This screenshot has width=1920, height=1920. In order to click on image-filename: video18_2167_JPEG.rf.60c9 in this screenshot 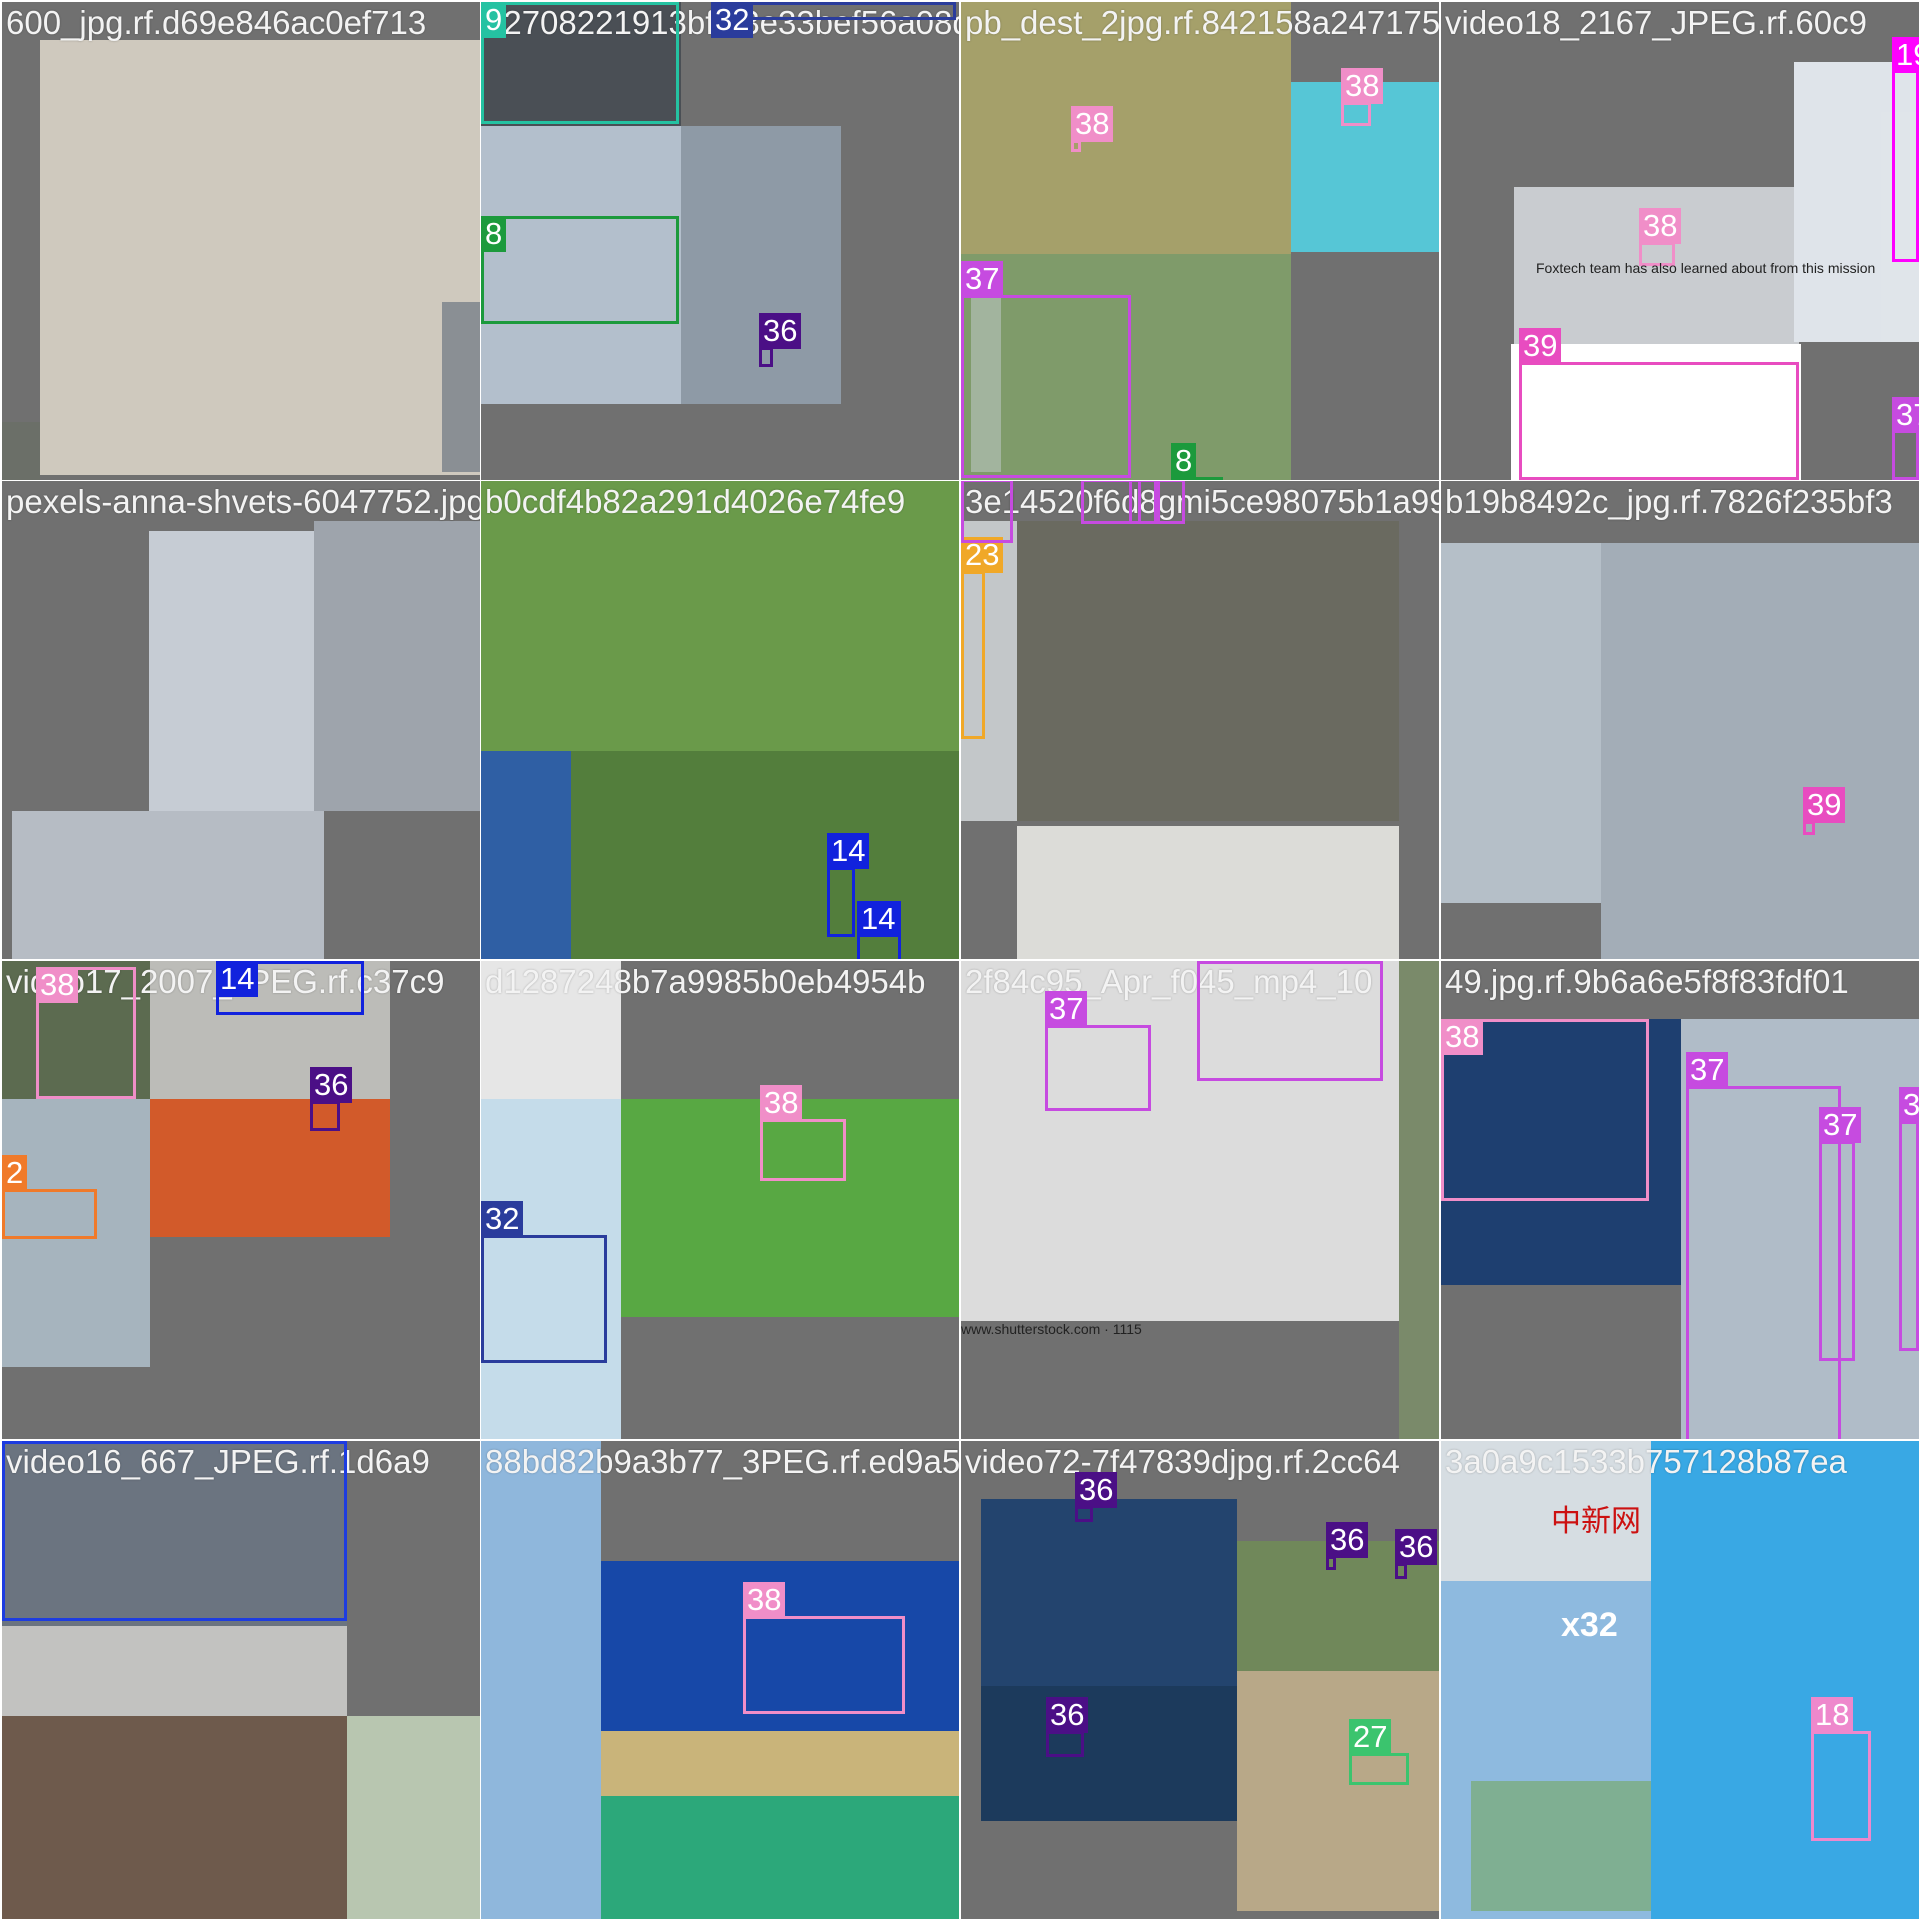, I will do `click(1656, 22)`.